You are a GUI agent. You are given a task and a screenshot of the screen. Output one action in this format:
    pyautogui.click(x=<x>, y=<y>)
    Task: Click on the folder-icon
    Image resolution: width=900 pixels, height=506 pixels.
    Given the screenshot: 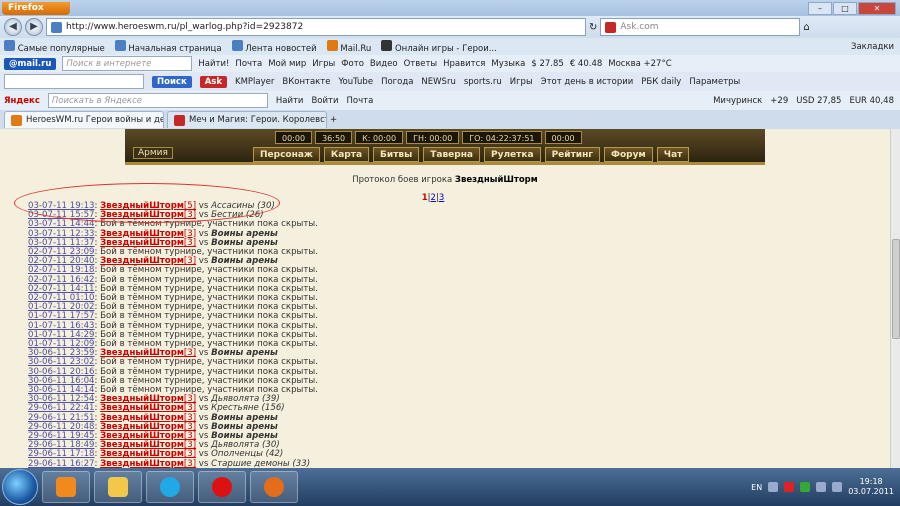 What is the action you would take?
    pyautogui.click(x=118, y=487)
    